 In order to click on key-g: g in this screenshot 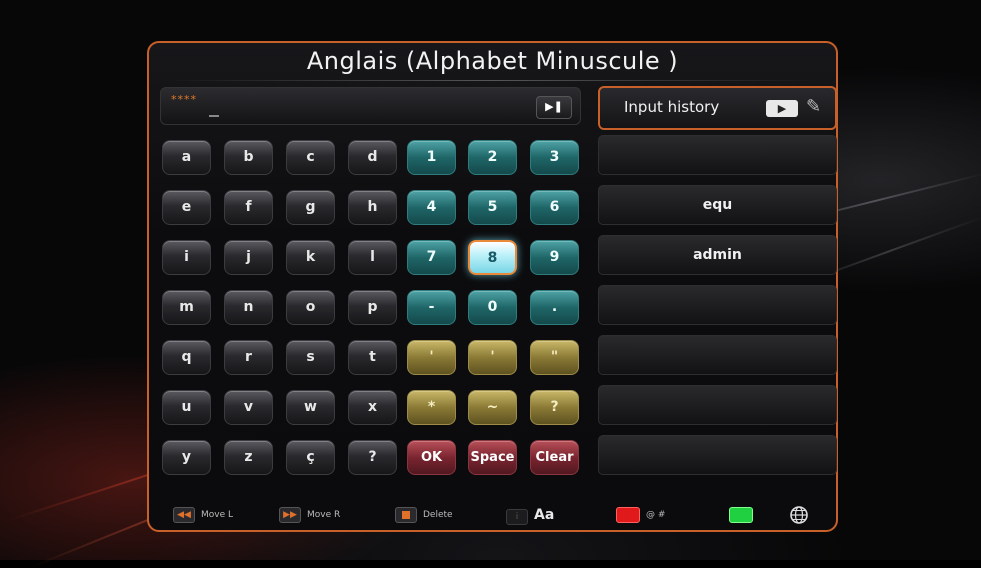, I will do `click(310, 207)`.